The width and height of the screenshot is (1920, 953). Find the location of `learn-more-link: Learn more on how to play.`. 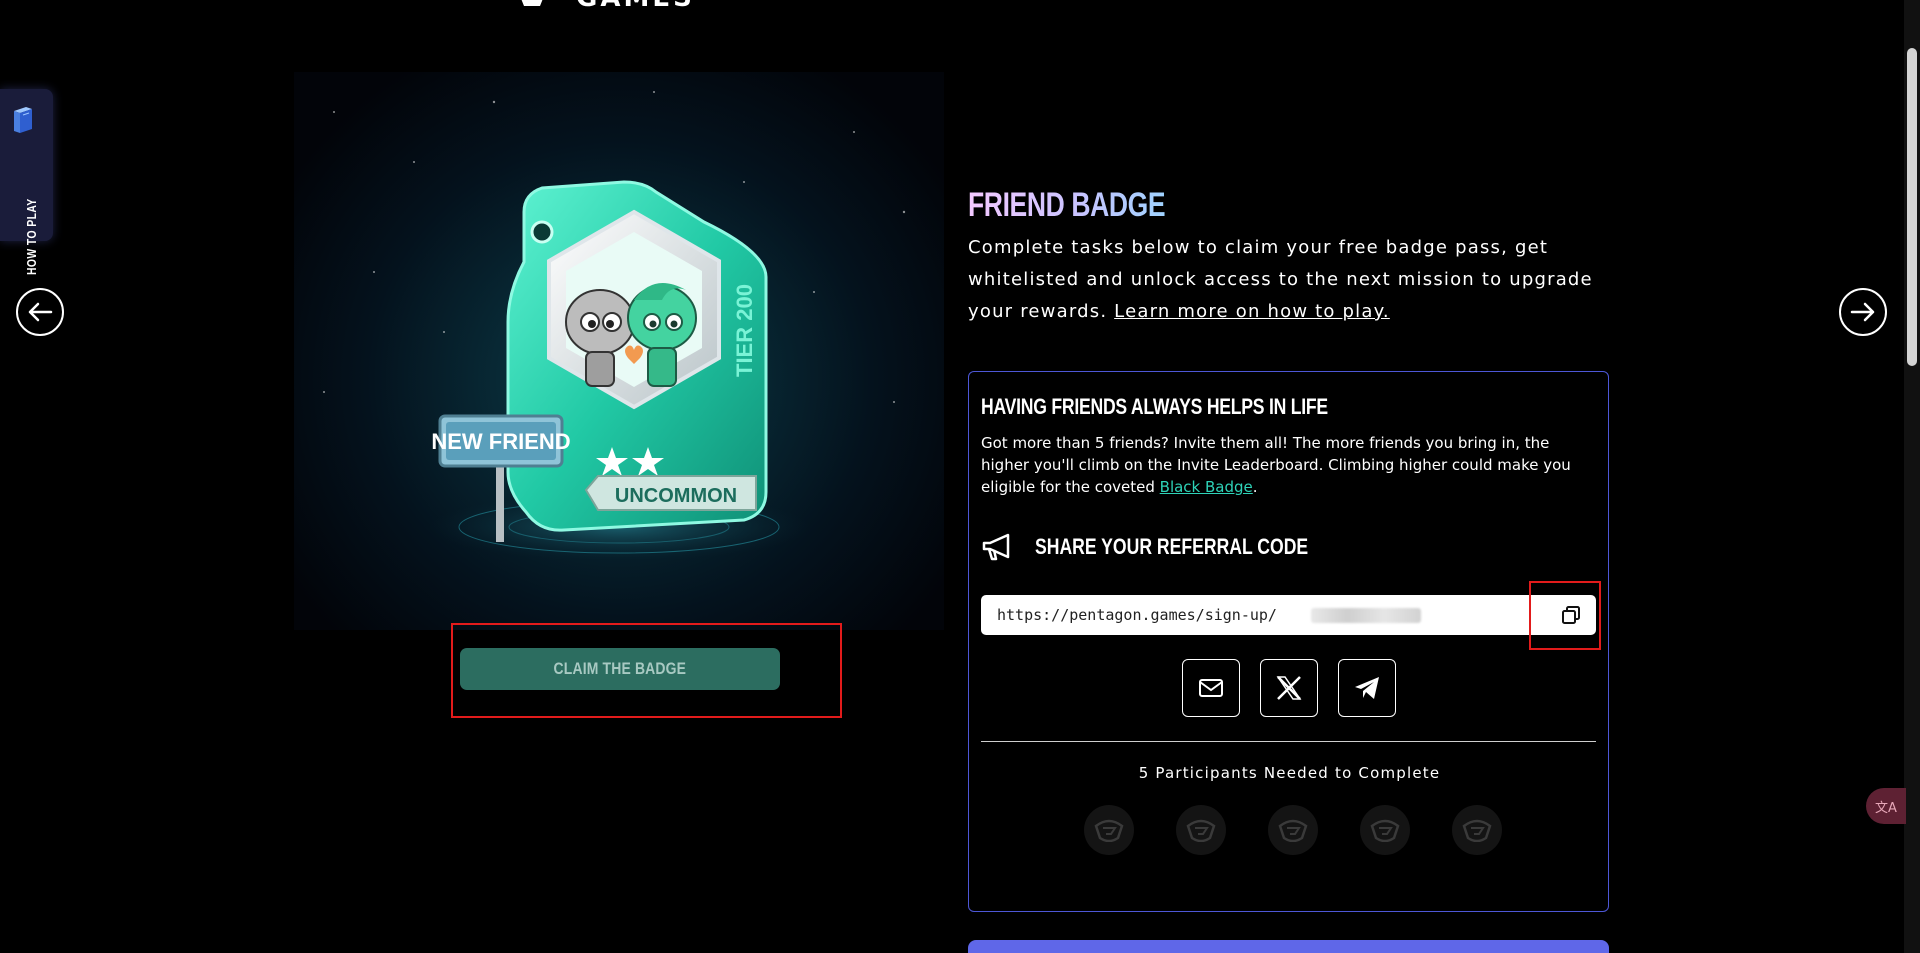

learn-more-link: Learn more on how to play. is located at coordinates (1252, 311).